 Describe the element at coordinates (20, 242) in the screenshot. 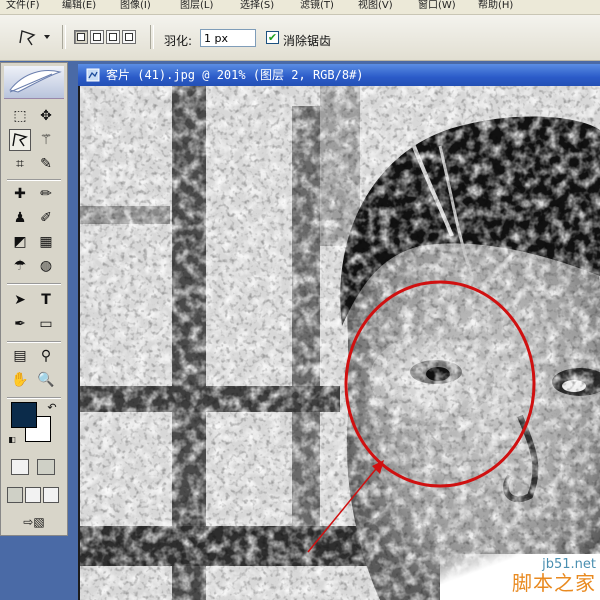

I see `eraser-tool-icon: ◩` at that location.